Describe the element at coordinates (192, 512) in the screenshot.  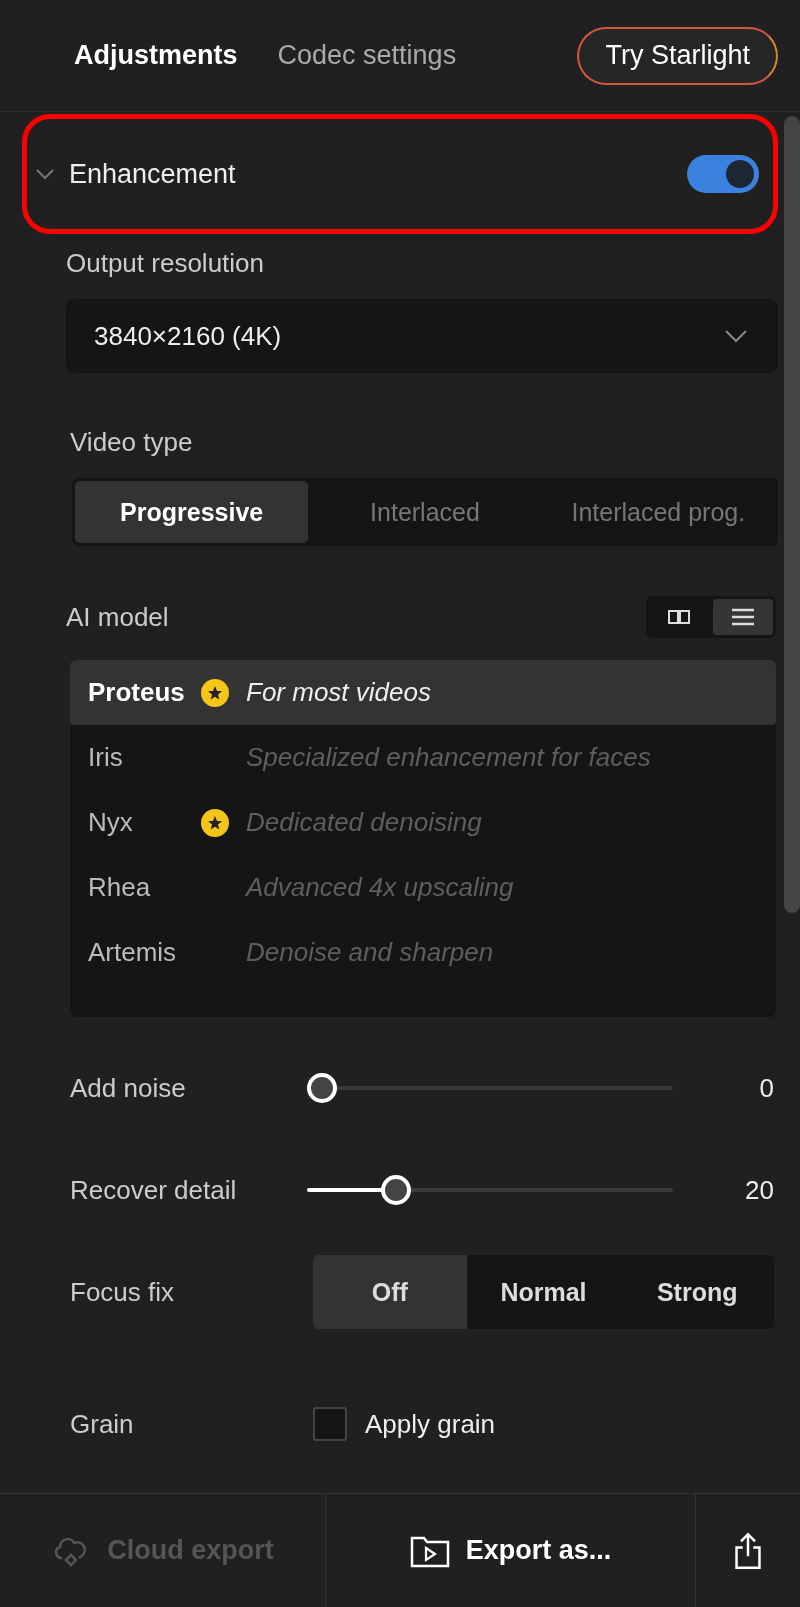
I see `segment-option: Progressive` at that location.